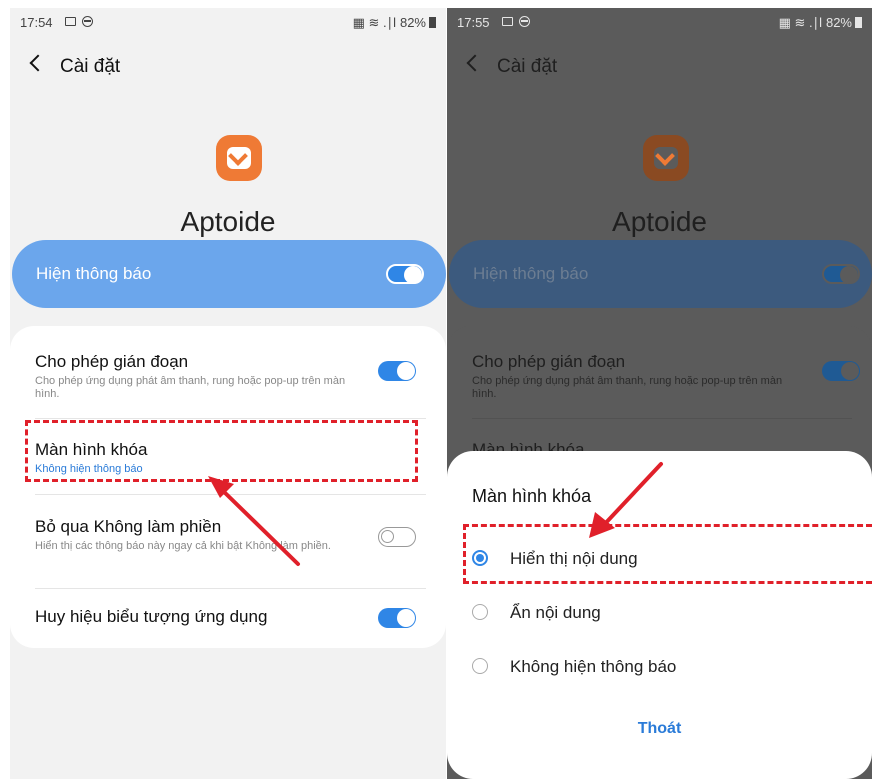 Image resolution: width=872 pixels, height=779 pixels. I want to click on status-time: 17:55, so click(473, 22).